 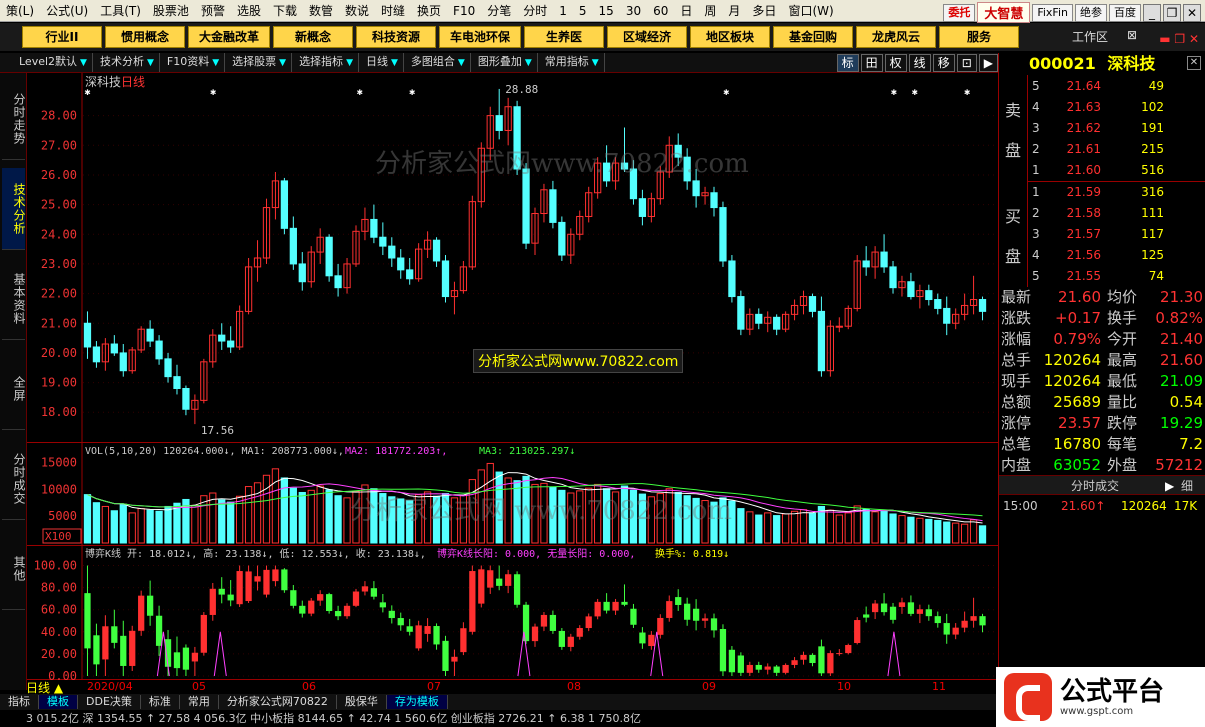 I want to click on menu-item-8: 数说, so click(x=357, y=11).